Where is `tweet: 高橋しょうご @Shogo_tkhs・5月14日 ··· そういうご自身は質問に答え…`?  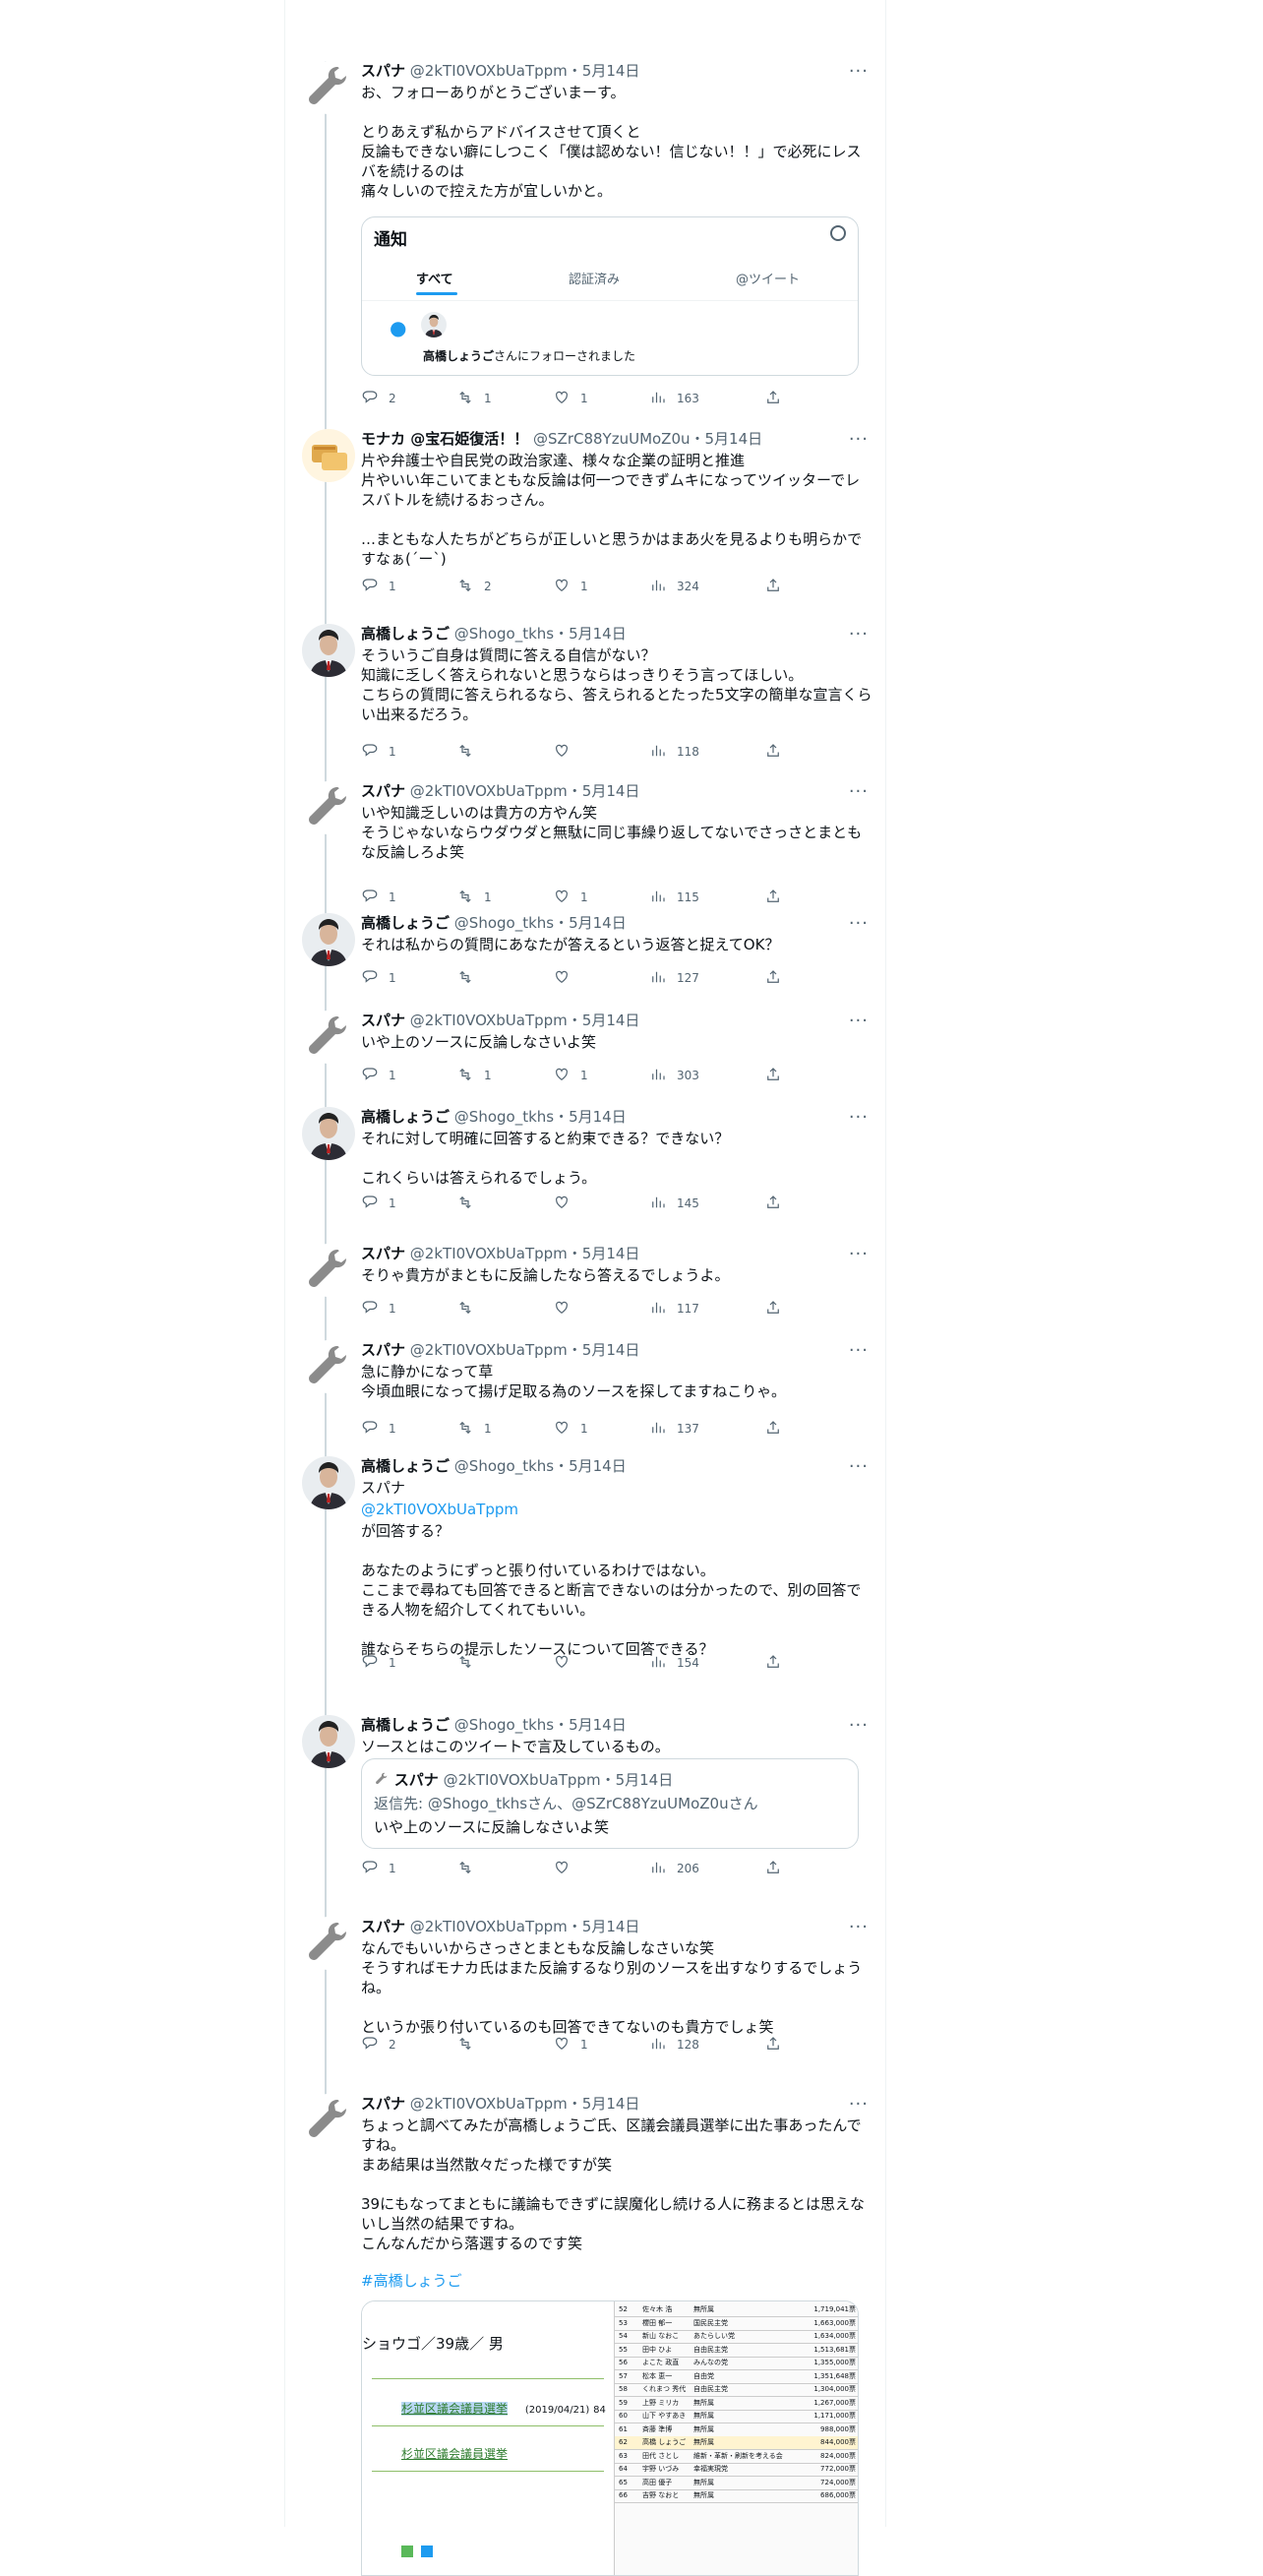
tweet: 高橋しょうご @Shogo_tkhs・5月14日 ··· そういうご自身は質問に答え… is located at coordinates (585, 702).